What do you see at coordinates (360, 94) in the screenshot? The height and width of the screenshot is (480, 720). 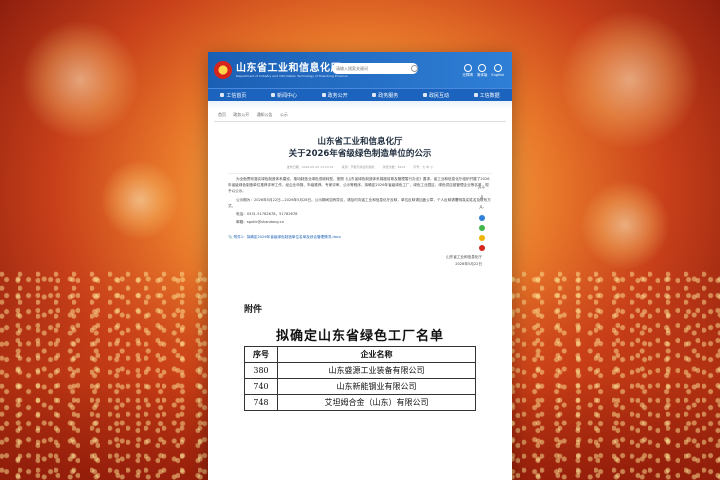 I see `main-nav: 工信首页 新闻中心 政务公开 政务服务 政民互动 工信数据` at bounding box center [360, 94].